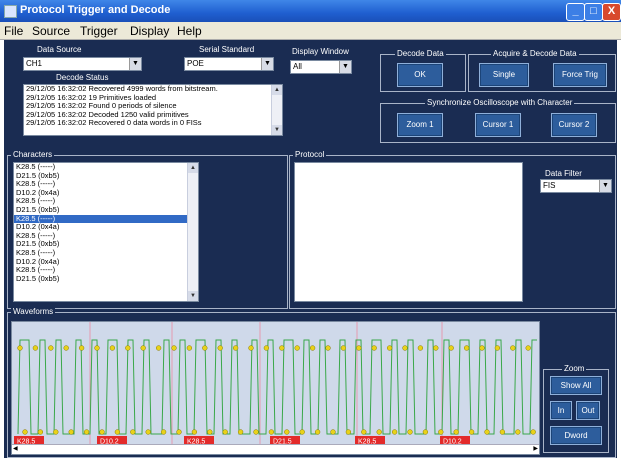 This screenshot has height=460, width=621. Describe the element at coordinates (59, 49) in the screenshot. I see `data-source-label: Data Source` at that location.